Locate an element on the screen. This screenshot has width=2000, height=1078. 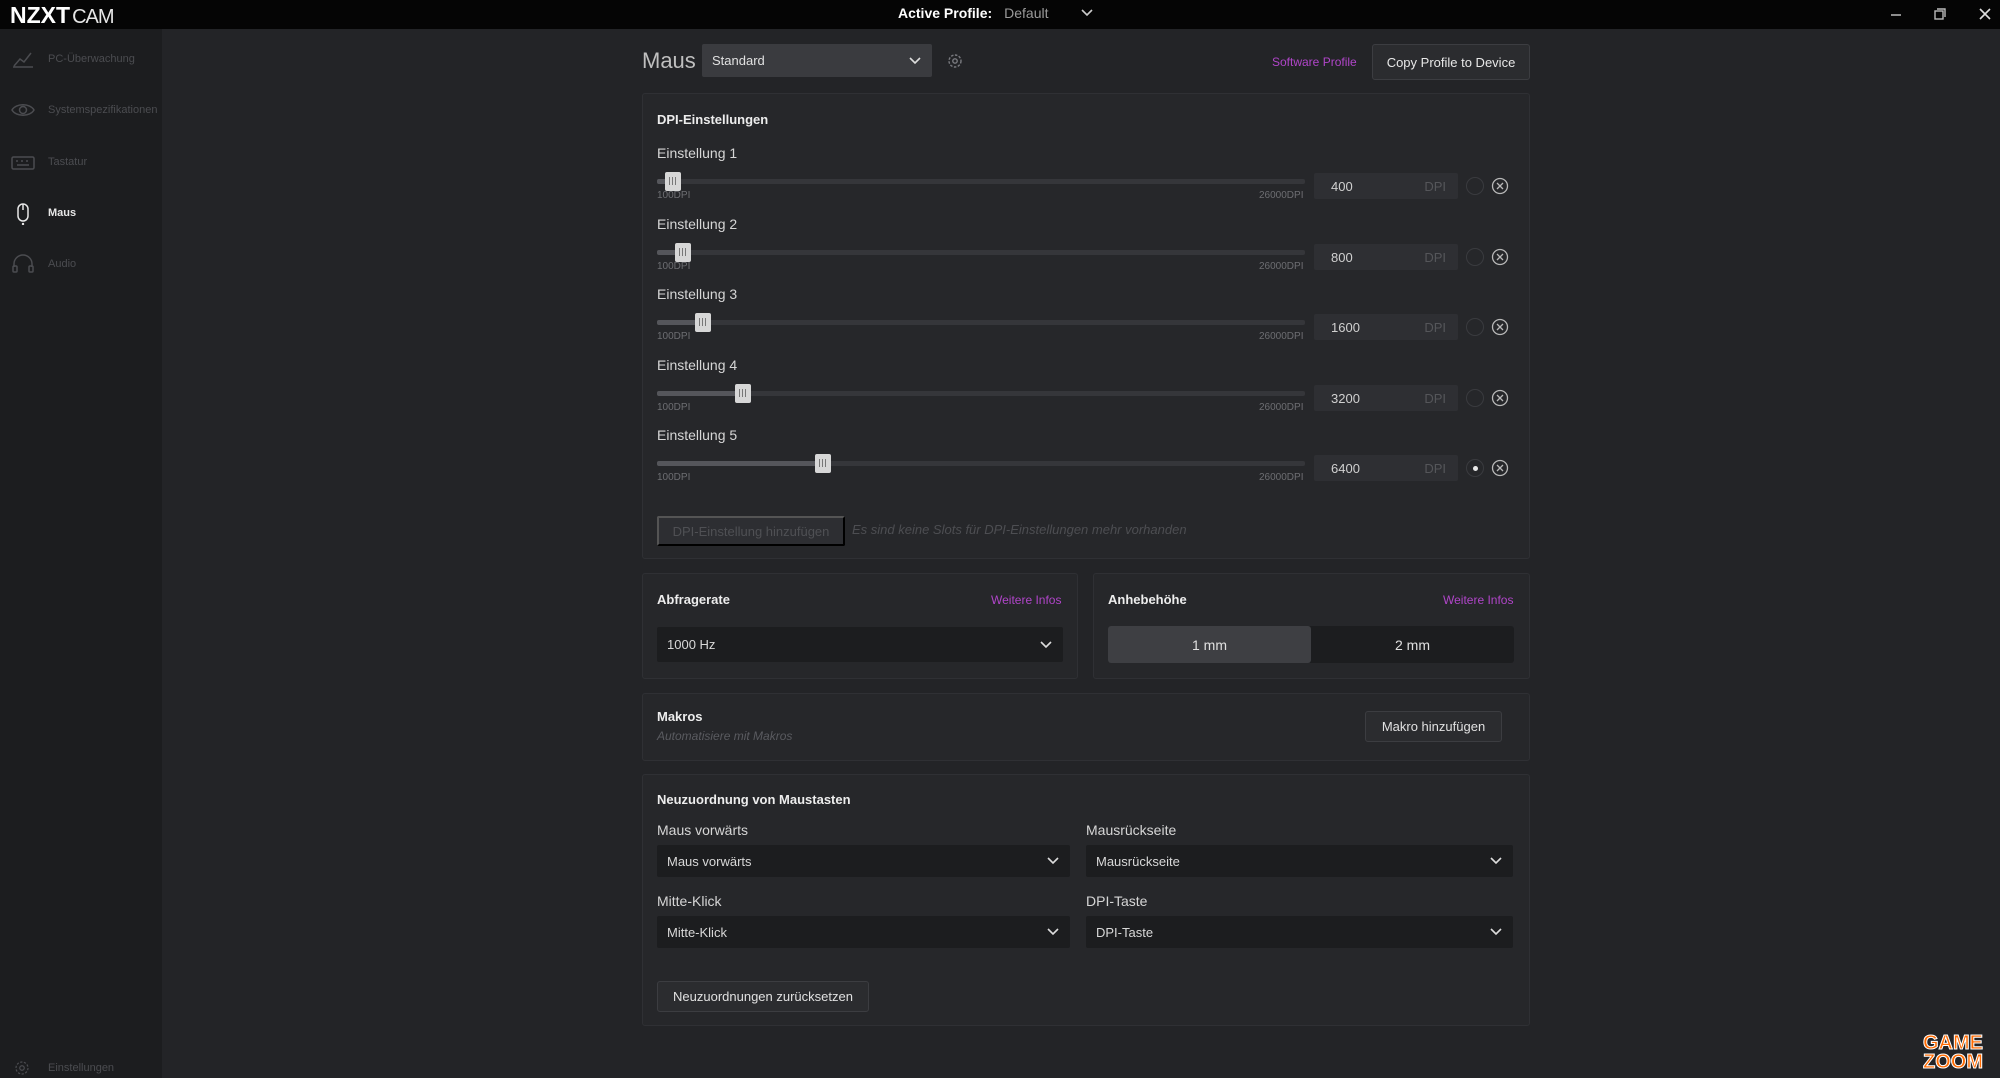
title-bar: NZXT CAM Active Profile: Default is located at coordinates (1000, 14).